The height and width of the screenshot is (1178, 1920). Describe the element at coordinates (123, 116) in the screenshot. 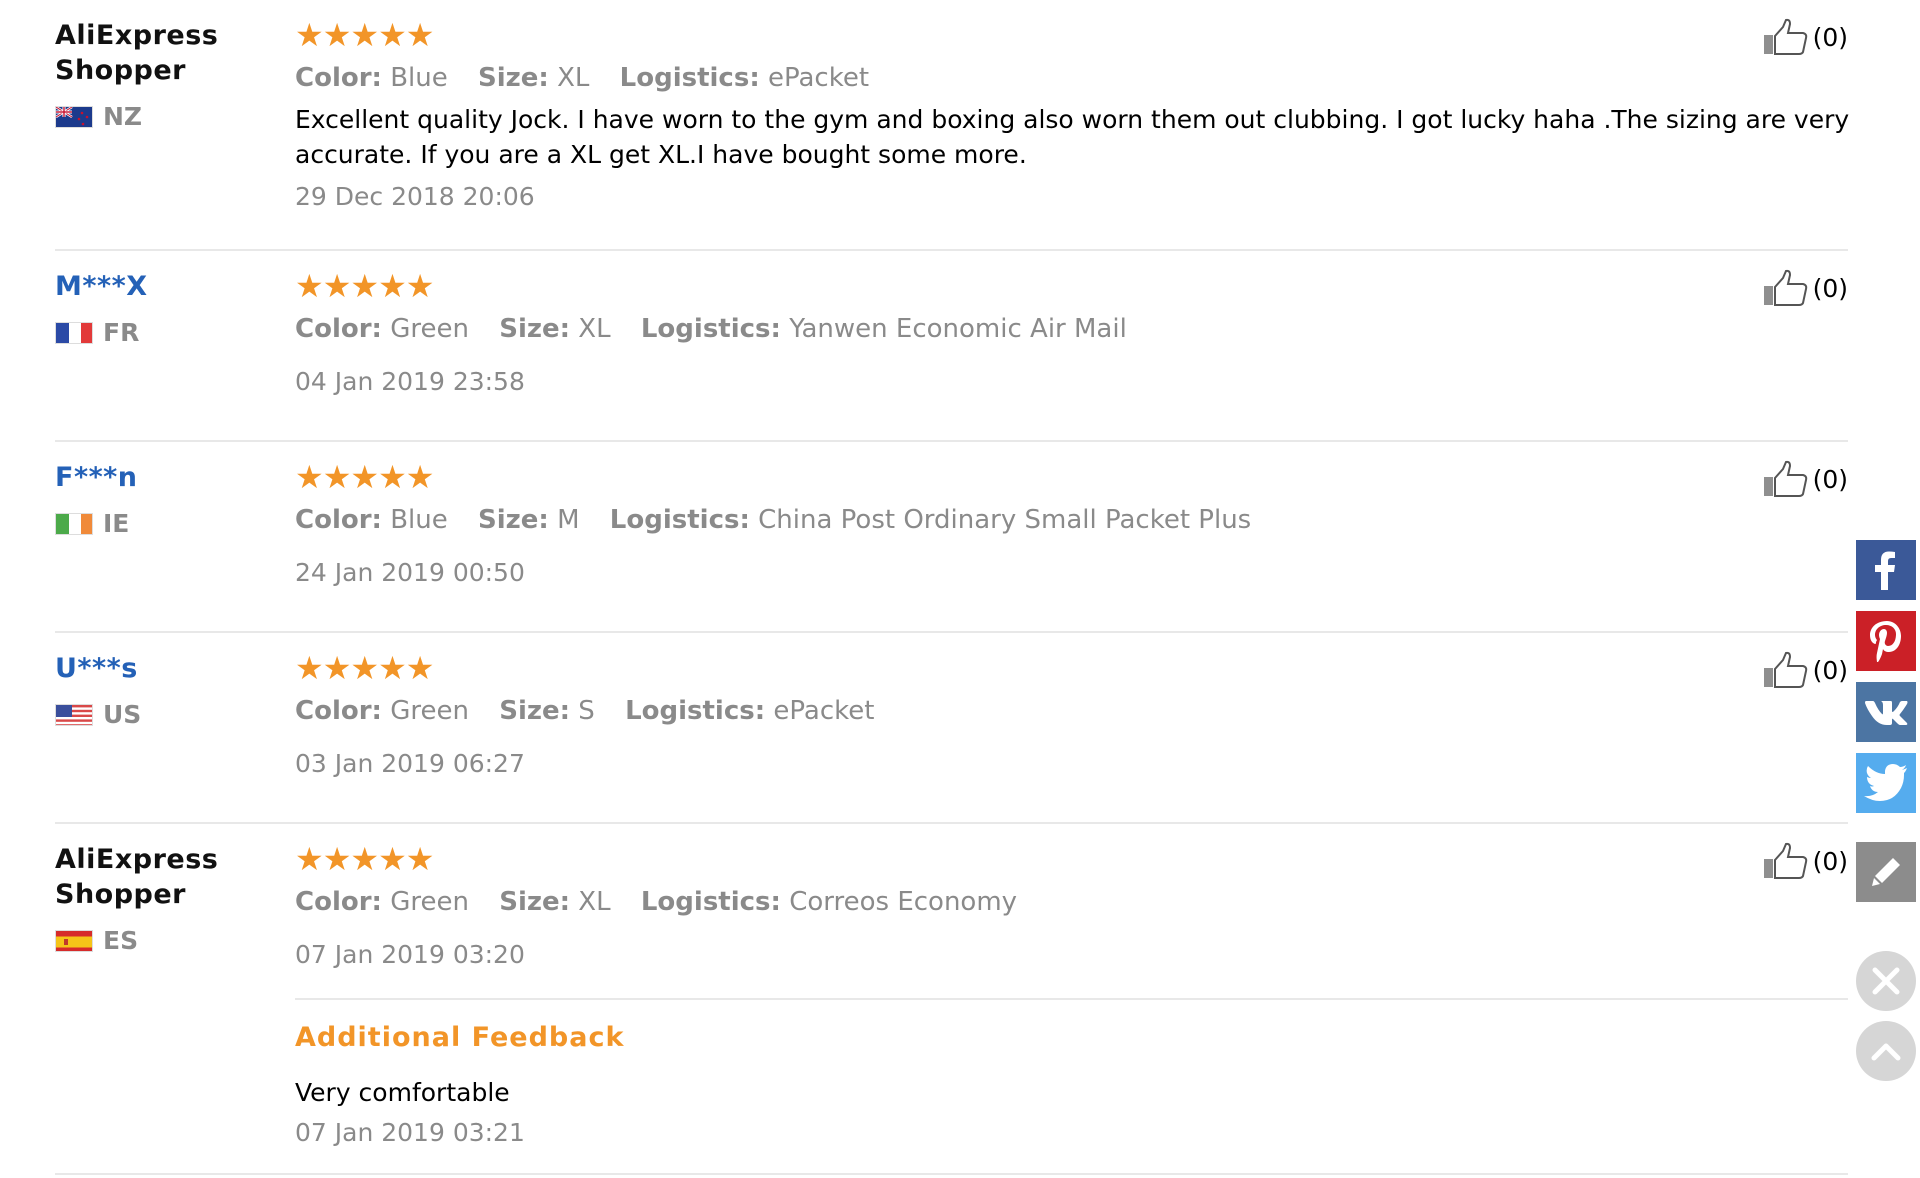

I see `country-code: NZ` at that location.